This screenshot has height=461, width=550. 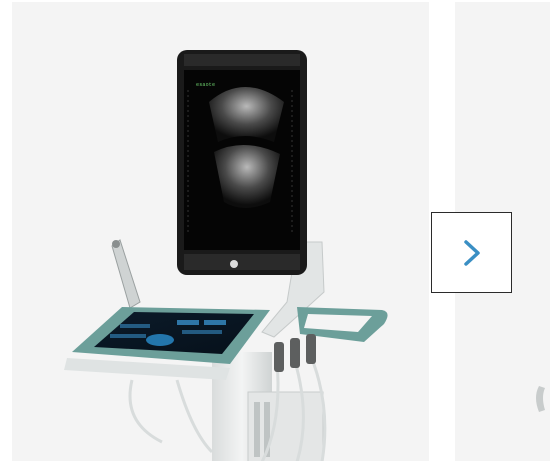 I want to click on probe, so click(x=126, y=274).